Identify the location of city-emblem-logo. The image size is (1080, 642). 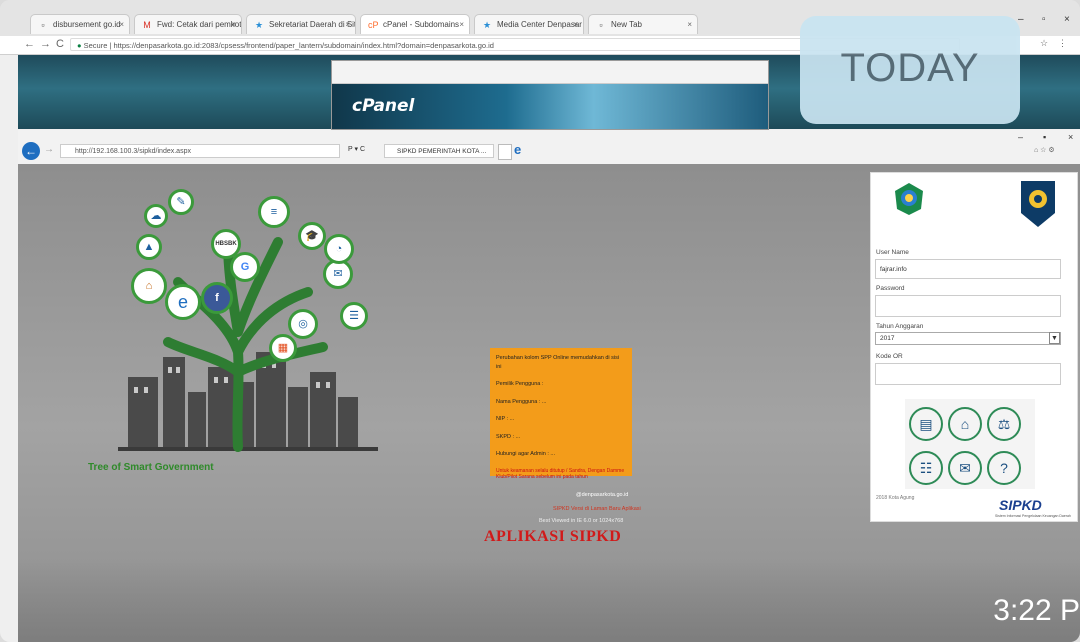
(909, 199).